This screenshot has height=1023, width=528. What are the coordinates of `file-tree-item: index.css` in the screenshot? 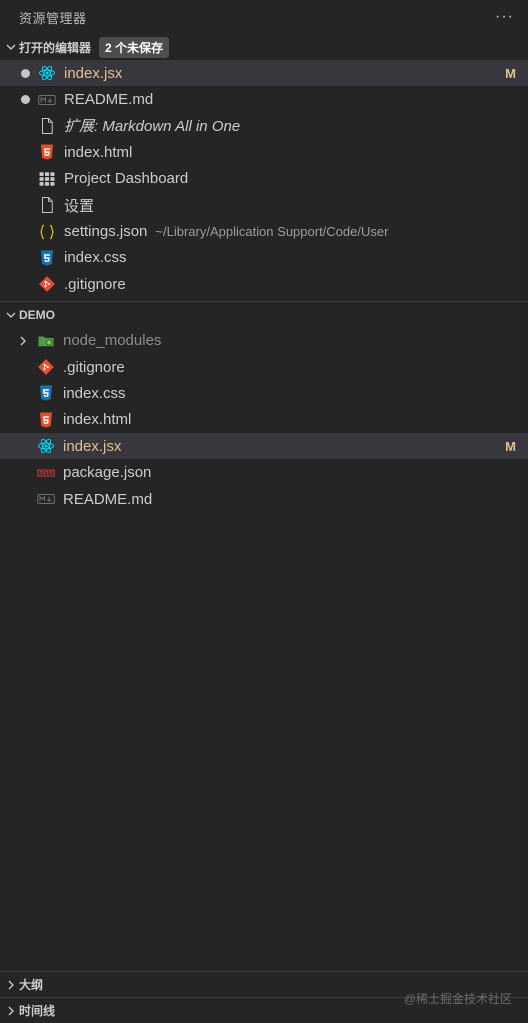 It's located at (264, 393).